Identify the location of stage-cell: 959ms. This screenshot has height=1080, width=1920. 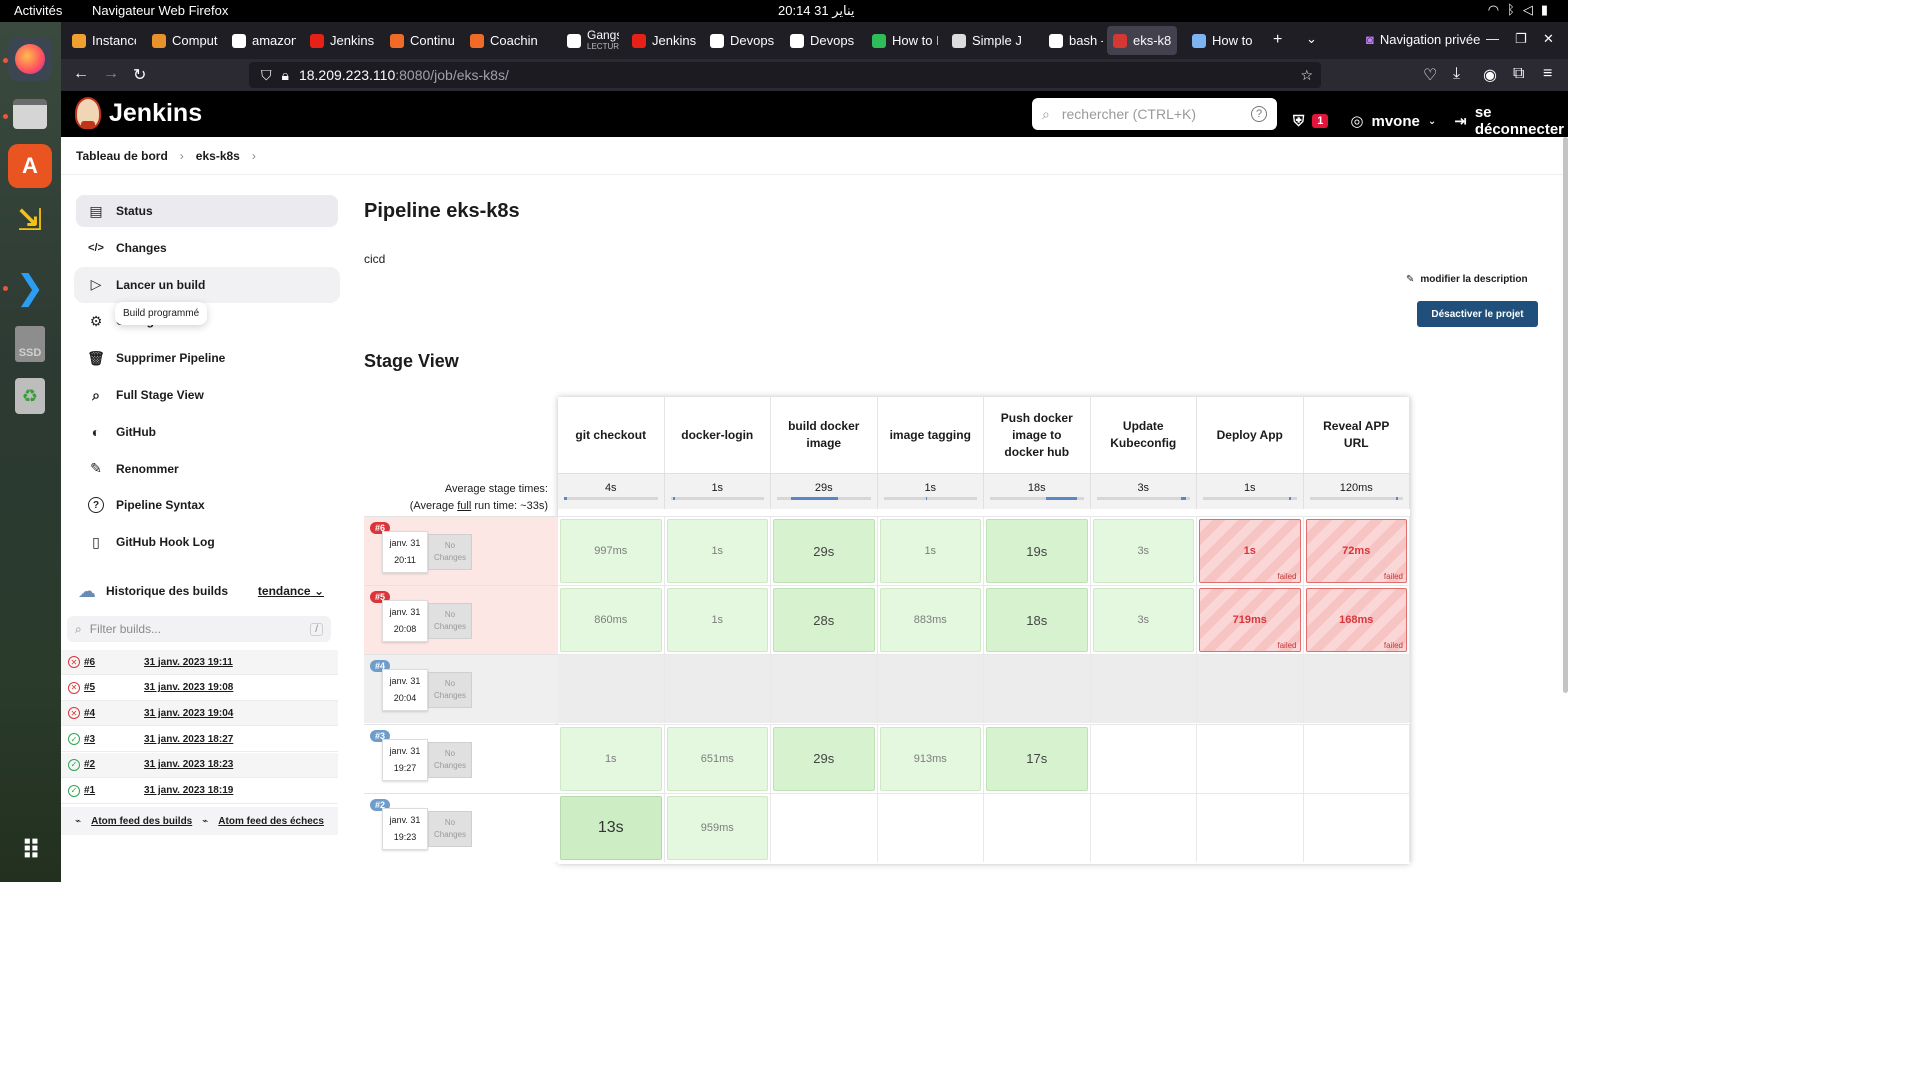
(717, 827).